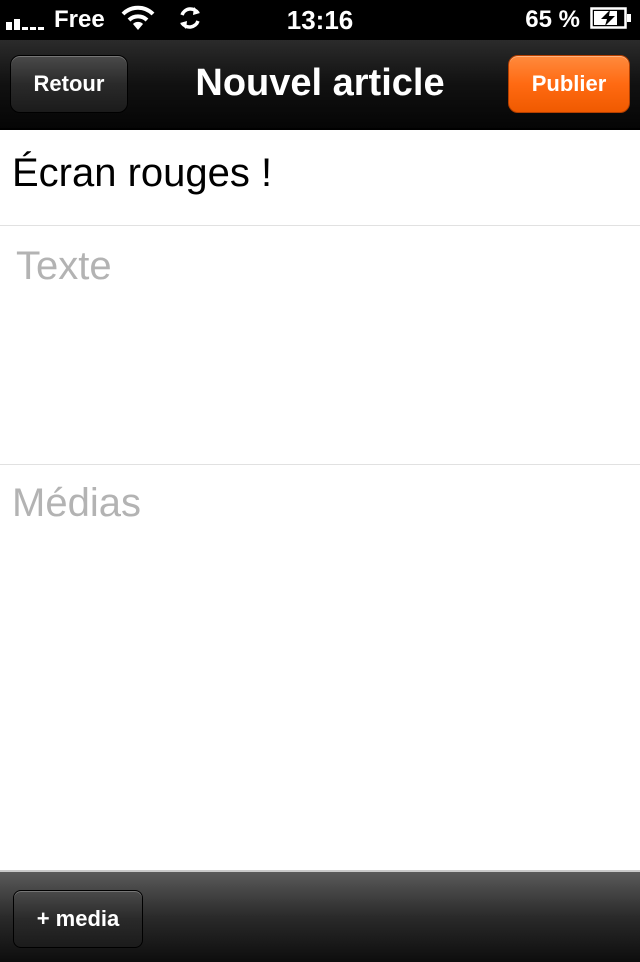 The height and width of the screenshot is (962, 640). I want to click on media-placeholder: Médias, so click(76, 503).